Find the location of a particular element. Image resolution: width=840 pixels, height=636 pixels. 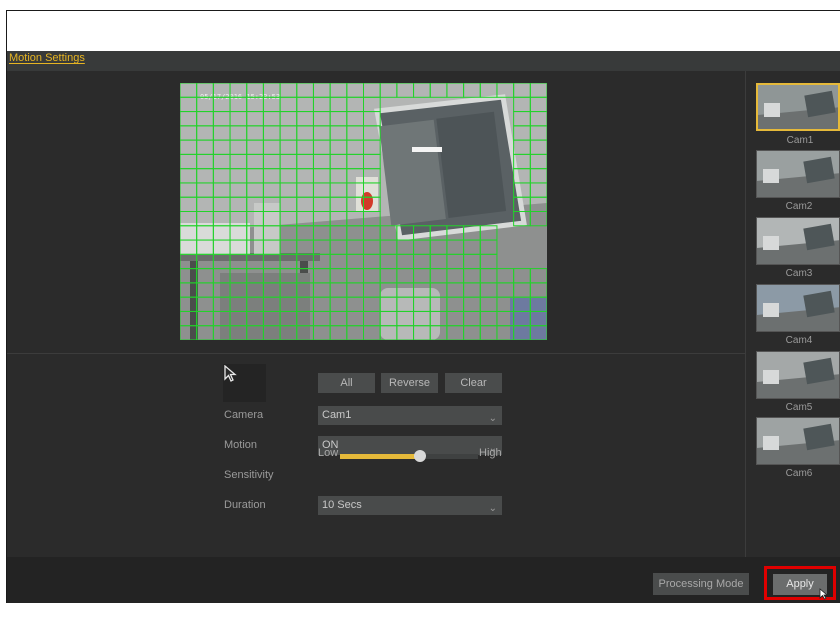

camera-label: Camera is located at coordinates (244, 415).